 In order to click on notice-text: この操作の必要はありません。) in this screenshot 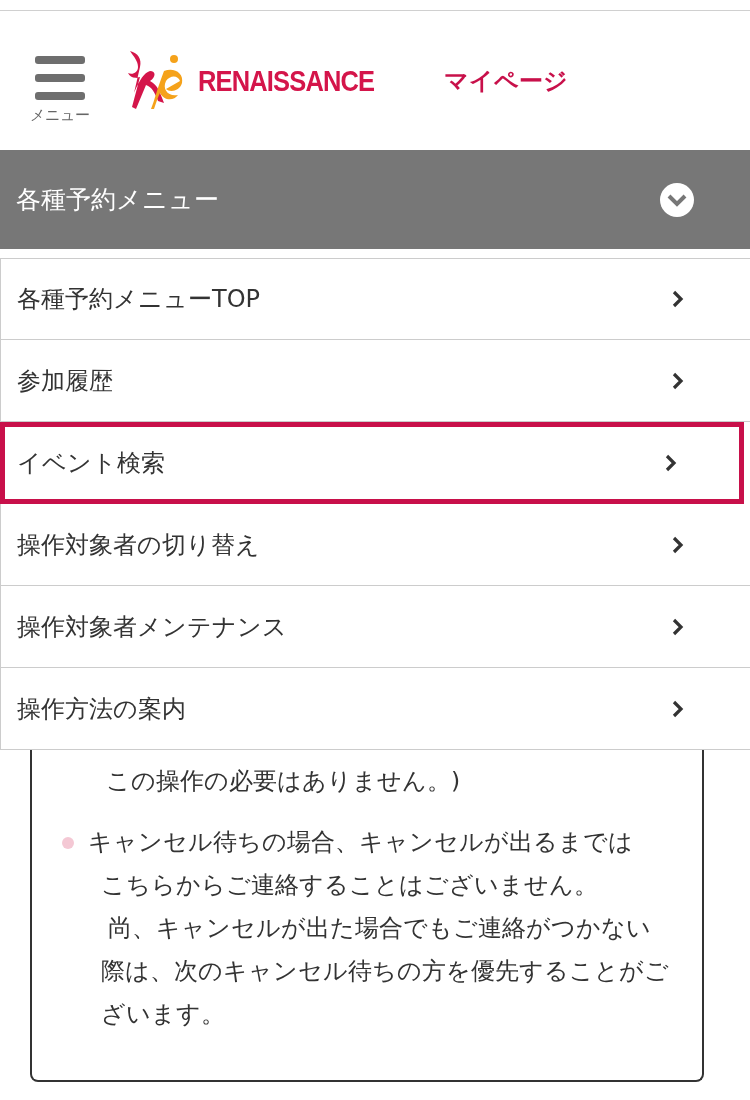, I will do `click(283, 781)`.